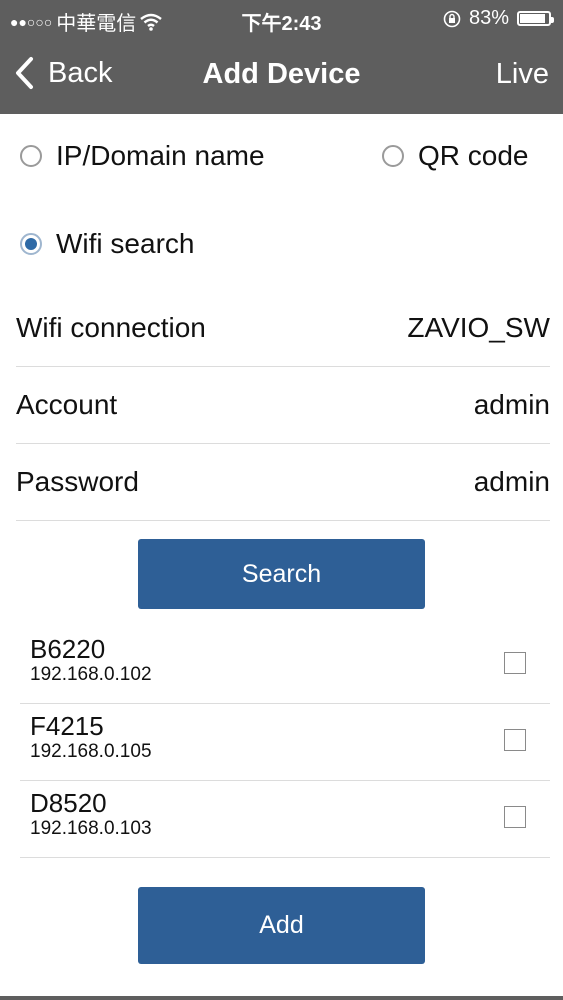 The height and width of the screenshot is (1000, 563). Describe the element at coordinates (283, 328) in the screenshot. I see `wifi-connection-row: Wifi connection ZAVIO_SW` at that location.